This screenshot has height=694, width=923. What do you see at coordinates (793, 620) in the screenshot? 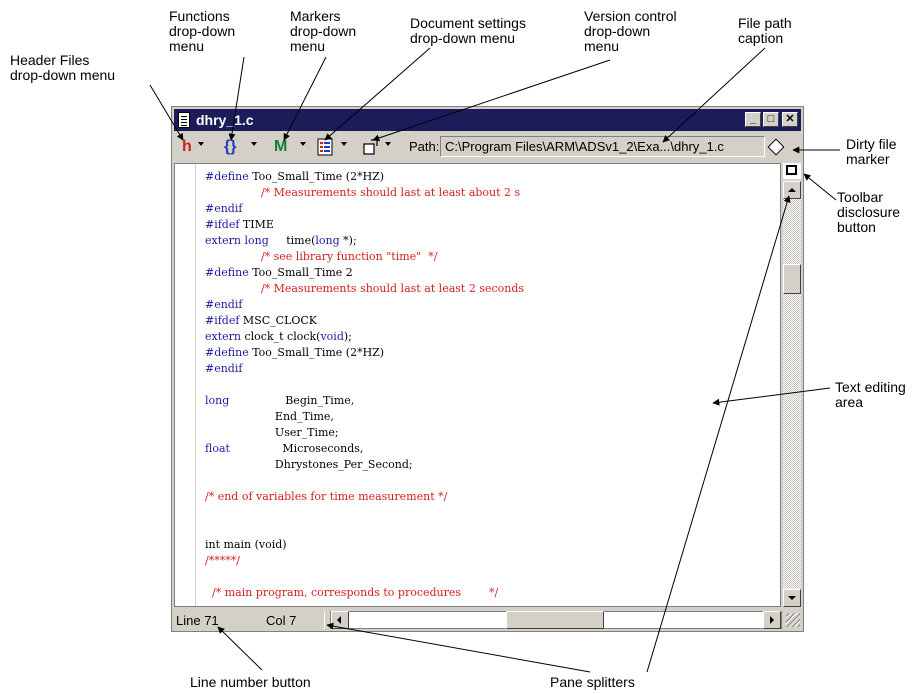
I see `resize-grip` at bounding box center [793, 620].